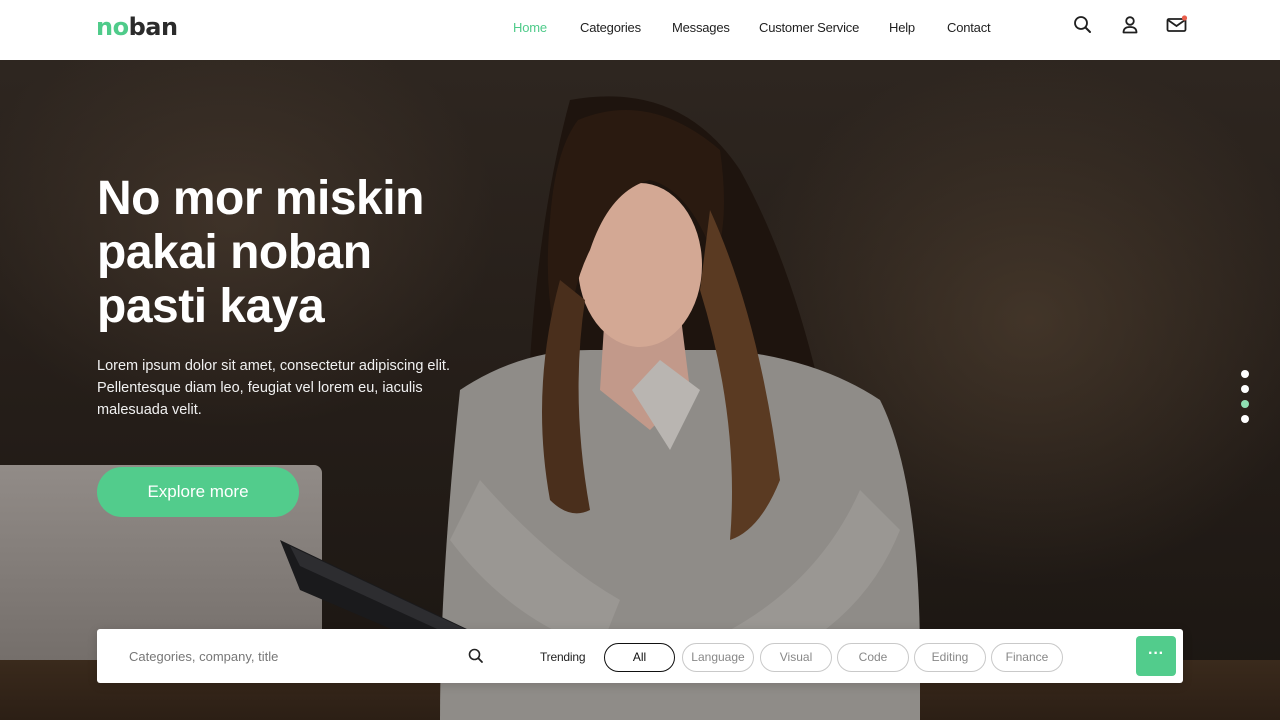  Describe the element at coordinates (289, 656) in the screenshot. I see `search-input` at that location.